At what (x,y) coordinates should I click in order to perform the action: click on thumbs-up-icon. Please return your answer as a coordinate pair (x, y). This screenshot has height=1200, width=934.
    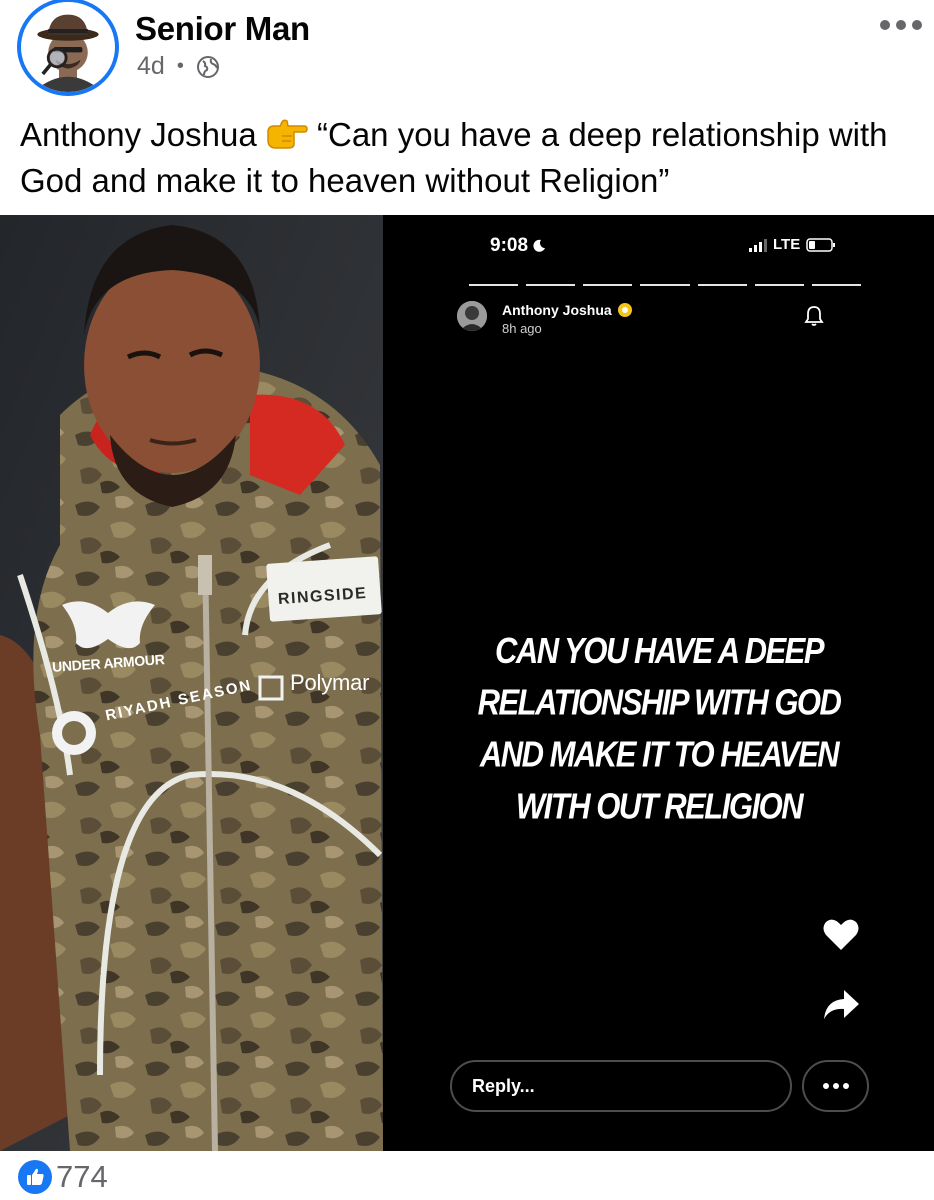
    Looking at the image, I should click on (35, 1176).